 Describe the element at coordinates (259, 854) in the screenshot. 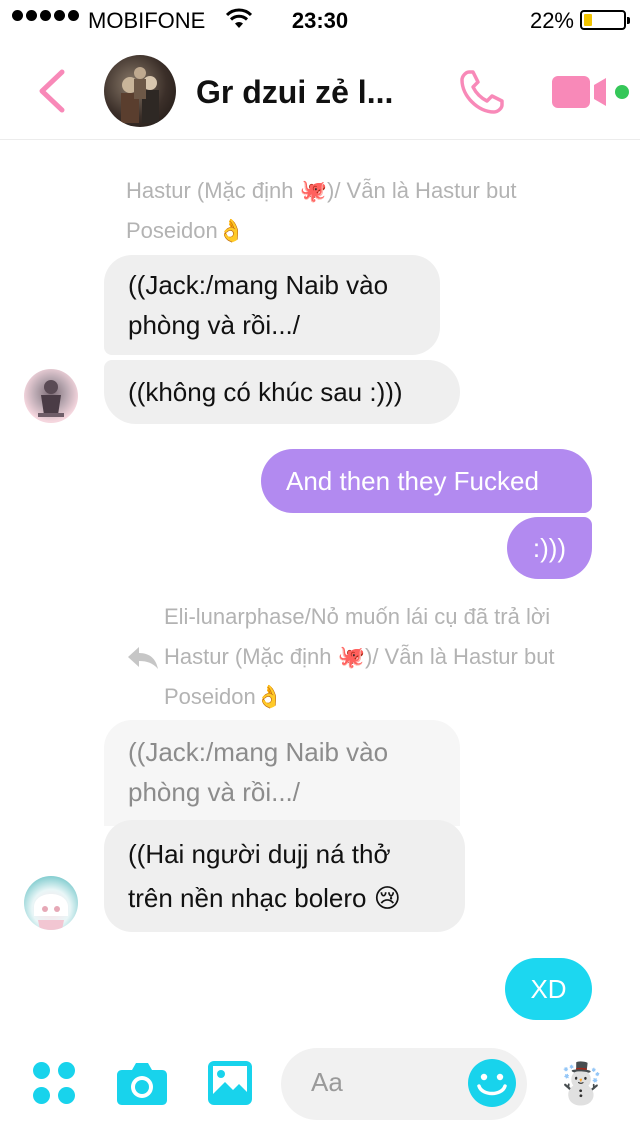

I see `message-text-line: ((Hai người dujj ná thở` at that location.